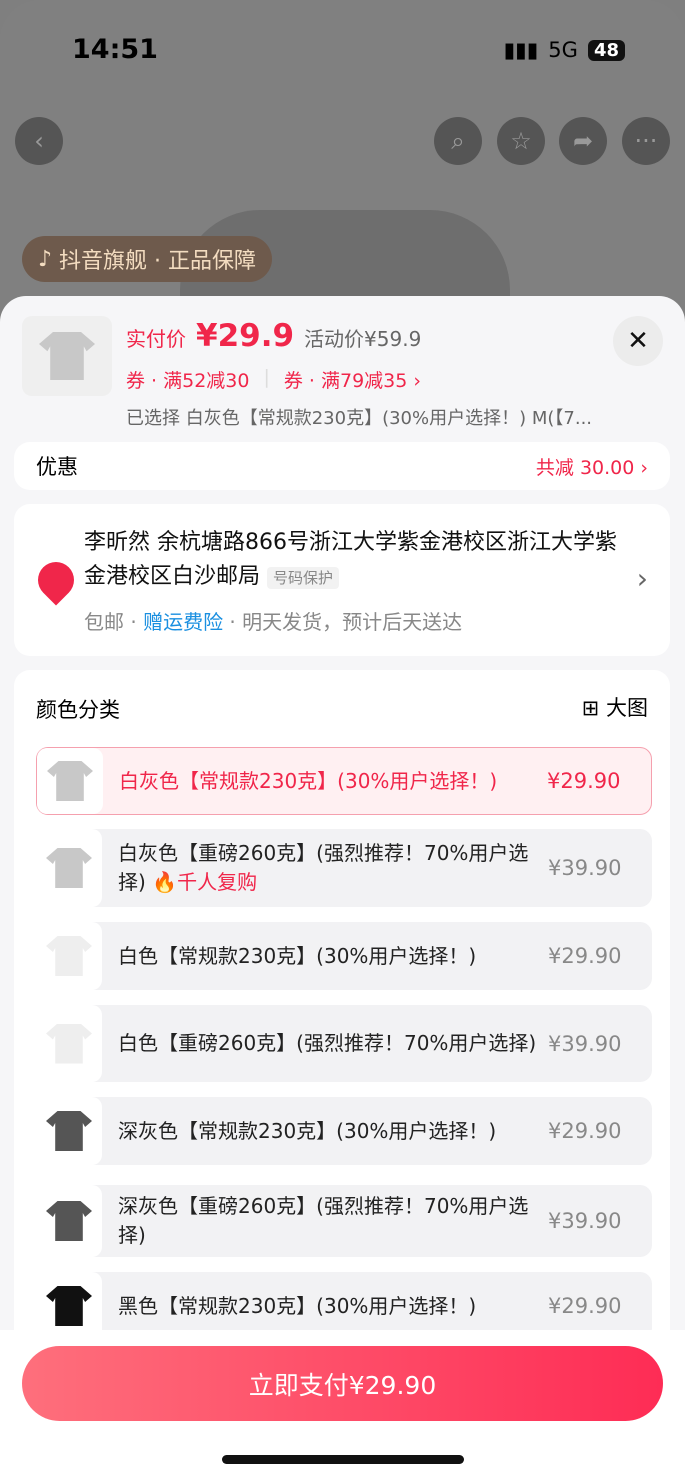 This screenshot has width=685, height=1479. What do you see at coordinates (187, 379) in the screenshot?
I see `coupon-1: 券 · 满52减30` at bounding box center [187, 379].